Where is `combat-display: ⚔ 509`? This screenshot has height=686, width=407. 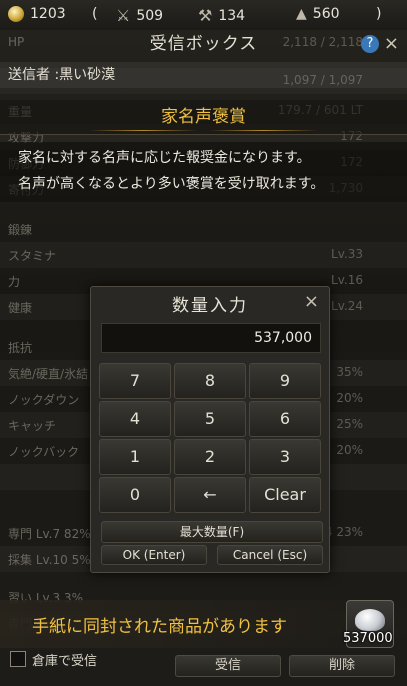 combat-display: ⚔ 509 is located at coordinates (139, 15).